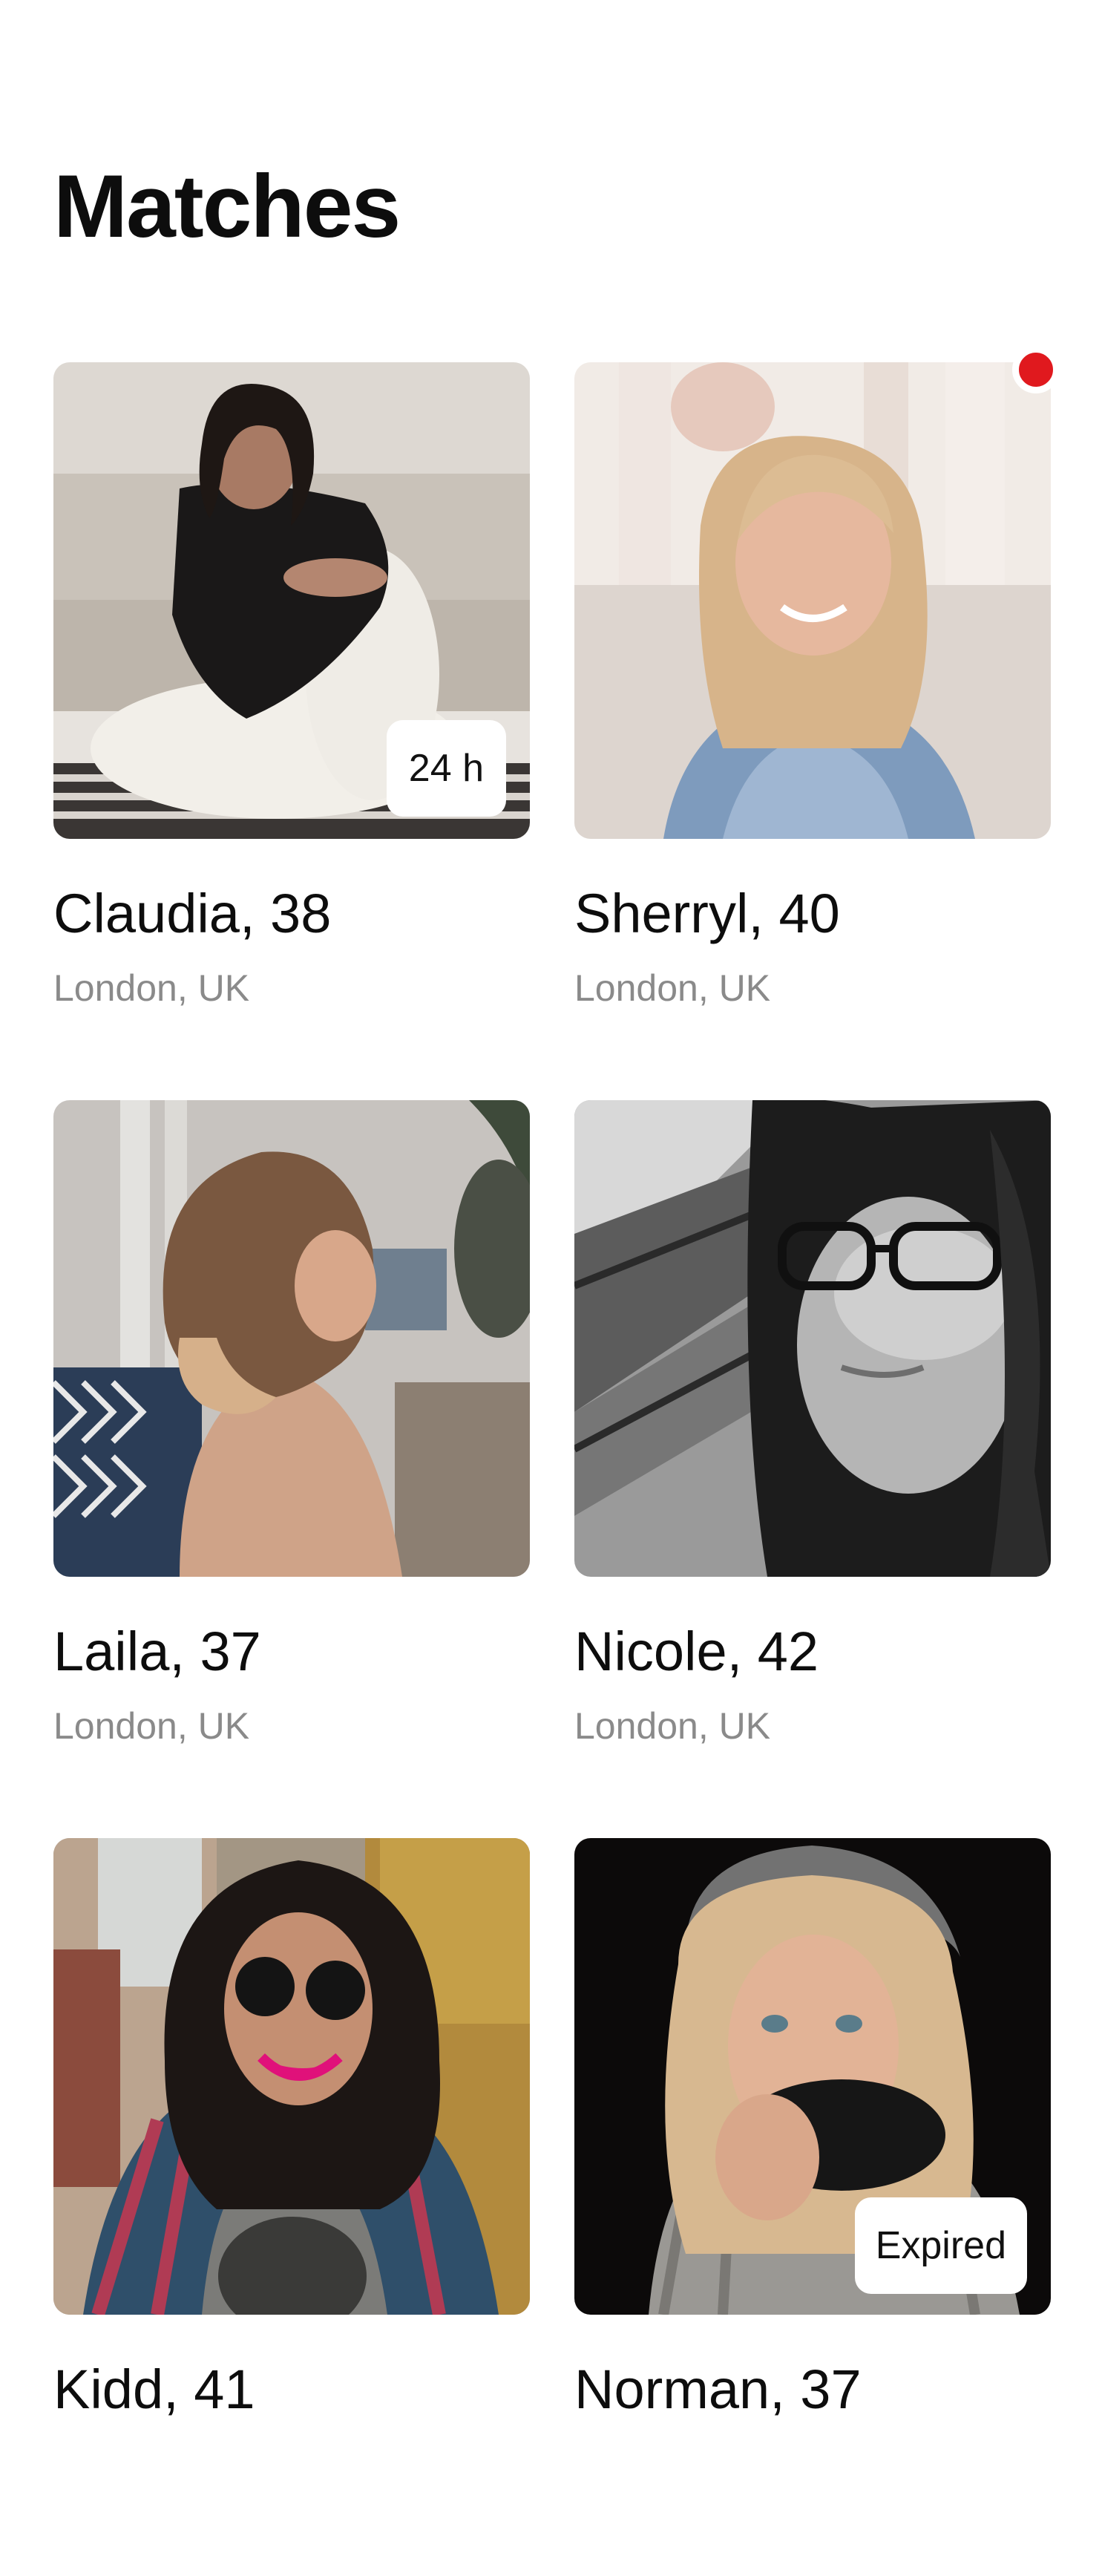  I want to click on match-card-sherryl: Sherryl, 40 London, UK, so click(817, 723).